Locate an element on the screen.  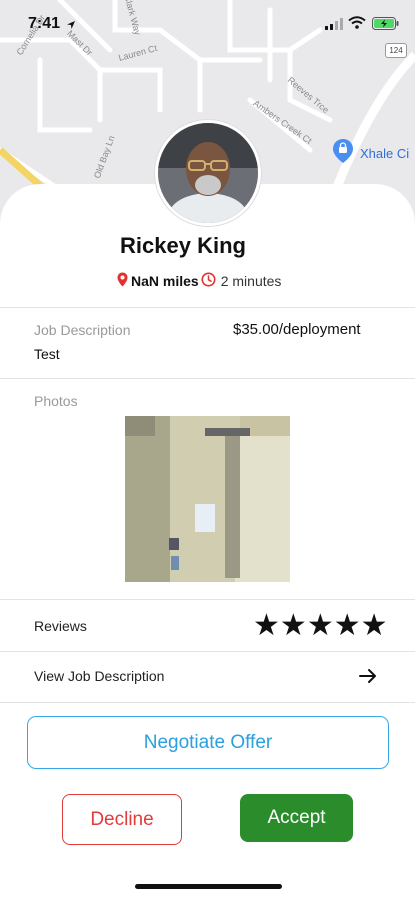
battery-icon is located at coordinates (385, 26).